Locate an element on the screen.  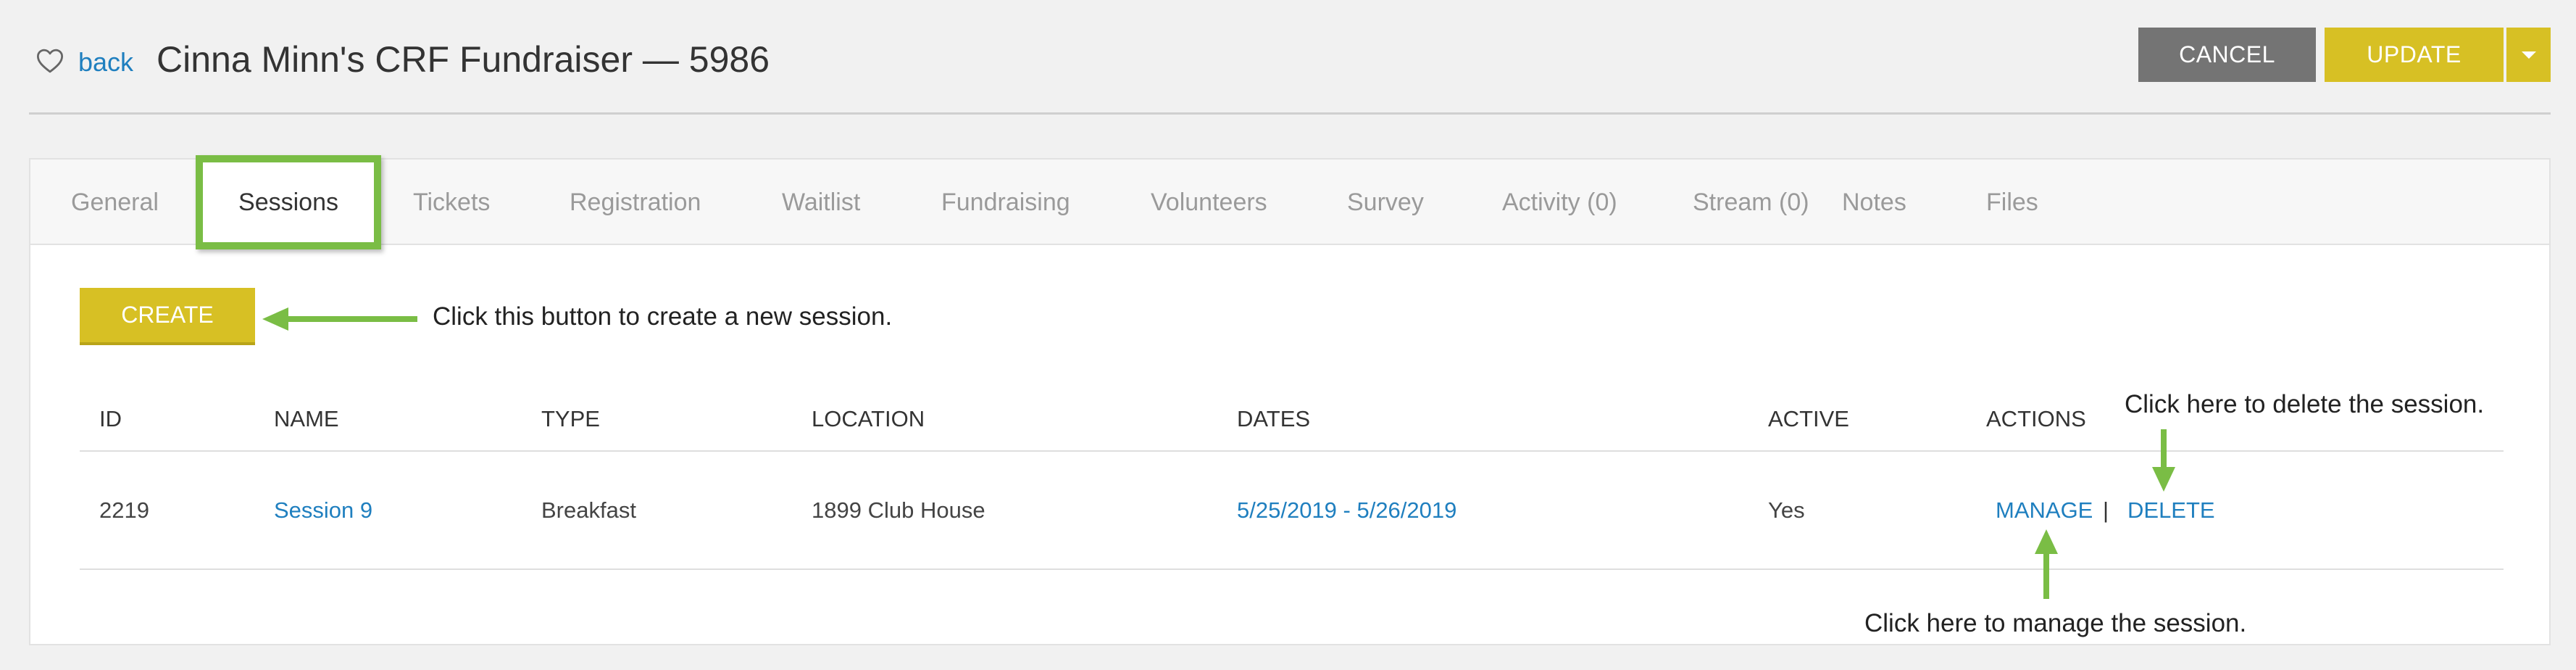
tab-files: Files is located at coordinates (2012, 203).